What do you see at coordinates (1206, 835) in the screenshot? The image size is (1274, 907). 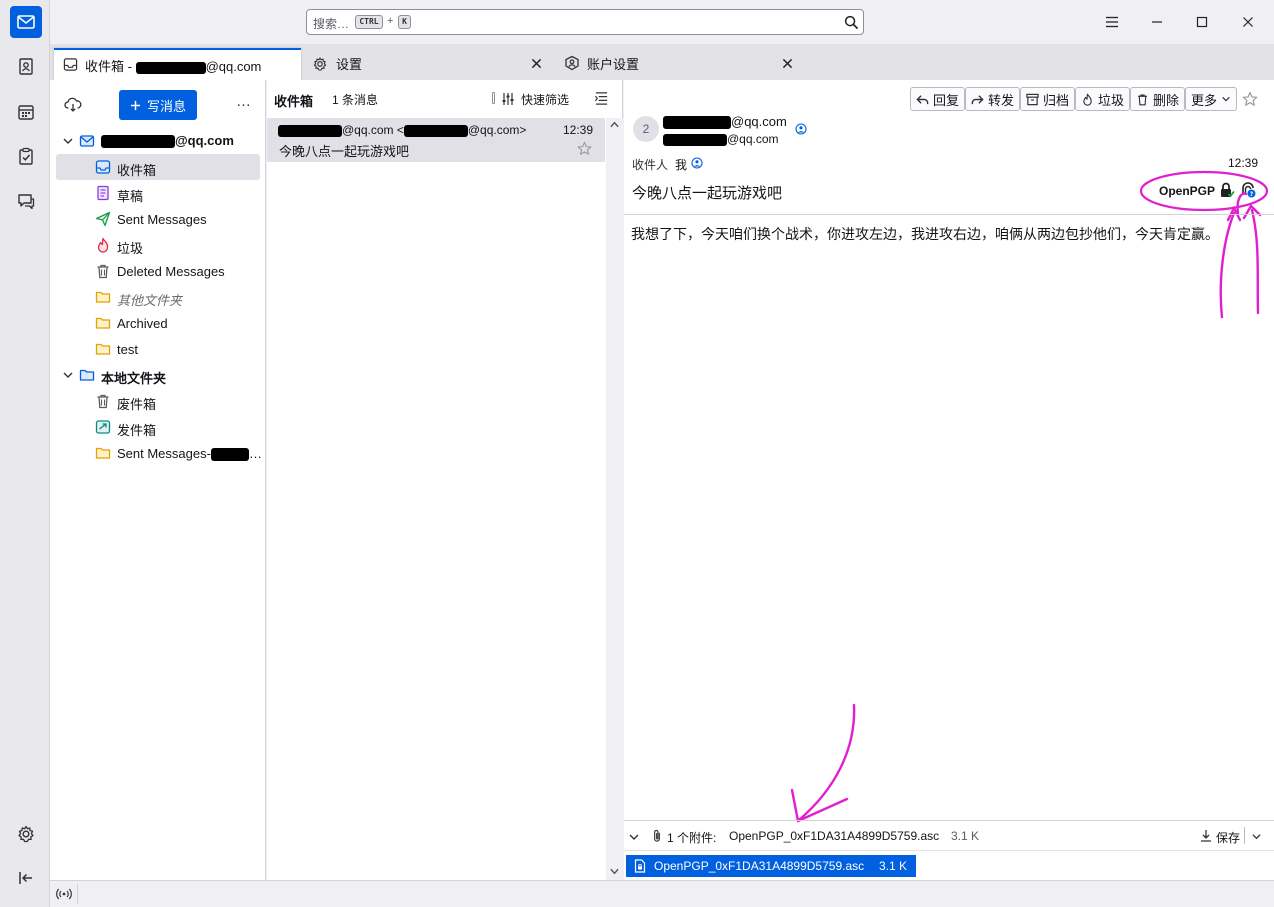 I see `download-icon` at bounding box center [1206, 835].